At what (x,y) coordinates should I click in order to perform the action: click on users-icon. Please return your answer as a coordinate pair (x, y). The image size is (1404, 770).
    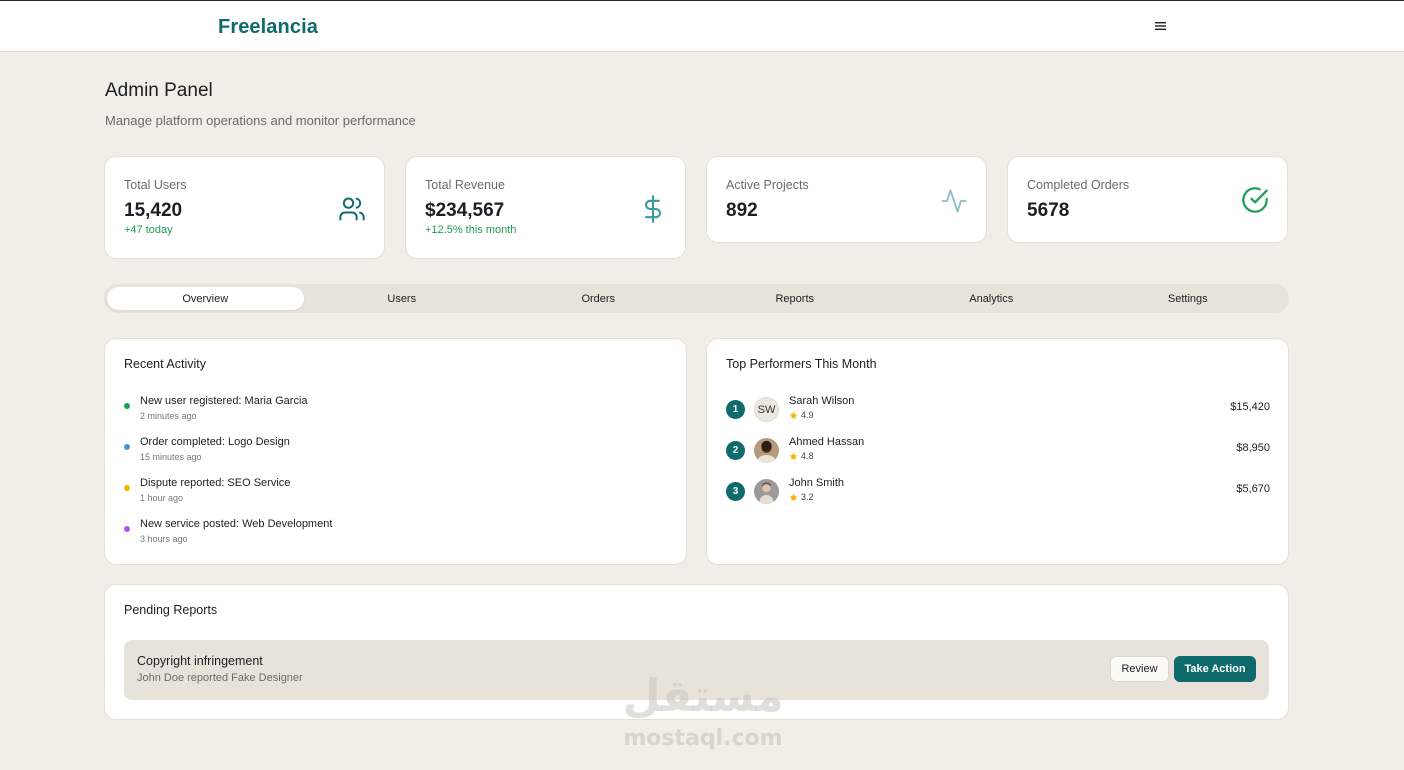
    Looking at the image, I should click on (352, 209).